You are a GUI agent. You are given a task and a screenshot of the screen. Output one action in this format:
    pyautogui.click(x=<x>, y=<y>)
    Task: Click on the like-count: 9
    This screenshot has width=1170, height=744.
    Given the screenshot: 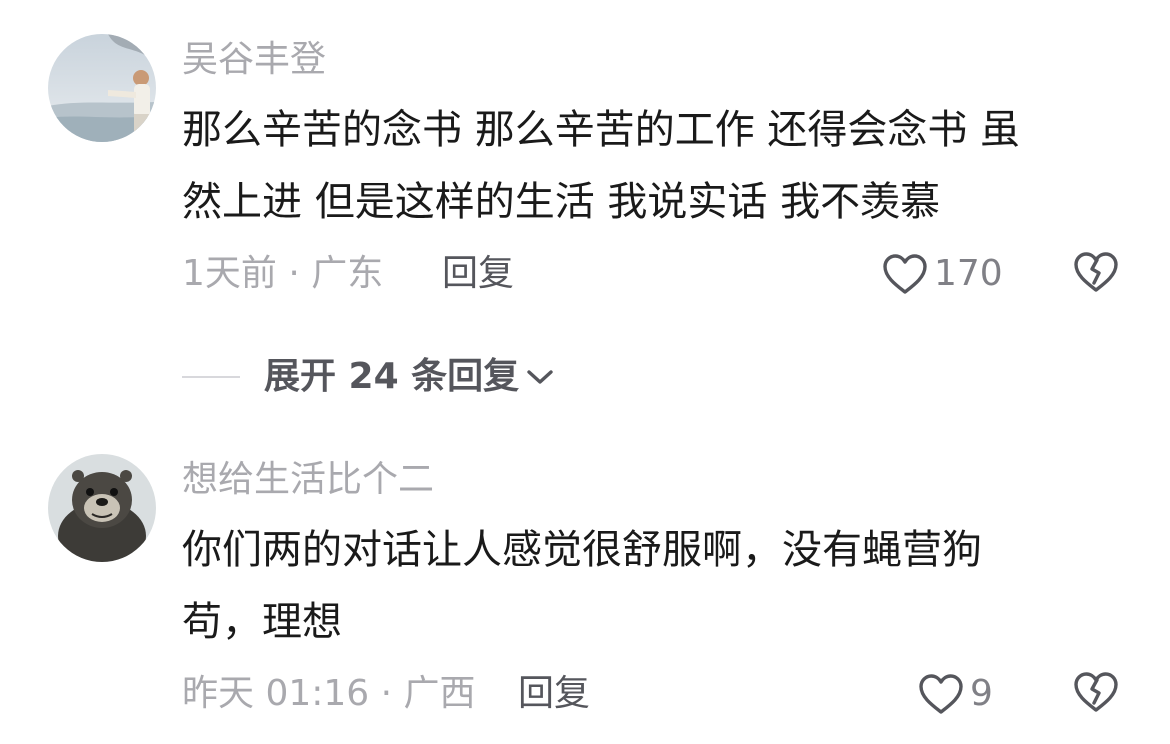 What is the action you would take?
    pyautogui.click(x=981, y=693)
    